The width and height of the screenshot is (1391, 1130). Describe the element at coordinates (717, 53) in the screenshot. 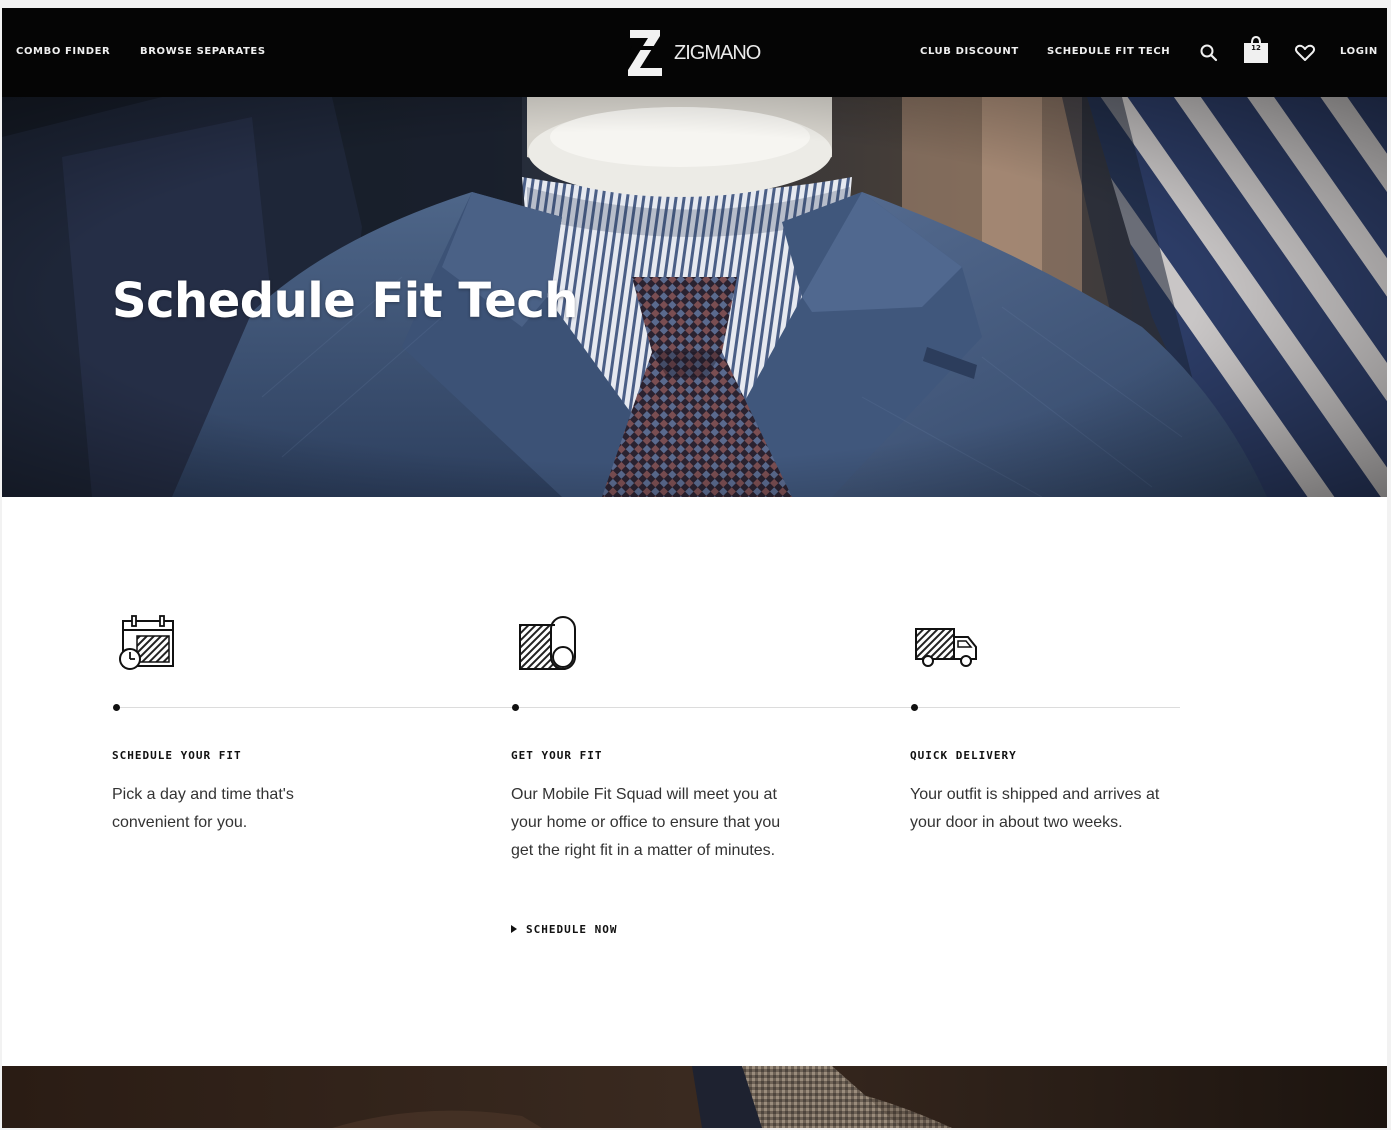

I see `brand-wordmark: ZIGMANO` at that location.